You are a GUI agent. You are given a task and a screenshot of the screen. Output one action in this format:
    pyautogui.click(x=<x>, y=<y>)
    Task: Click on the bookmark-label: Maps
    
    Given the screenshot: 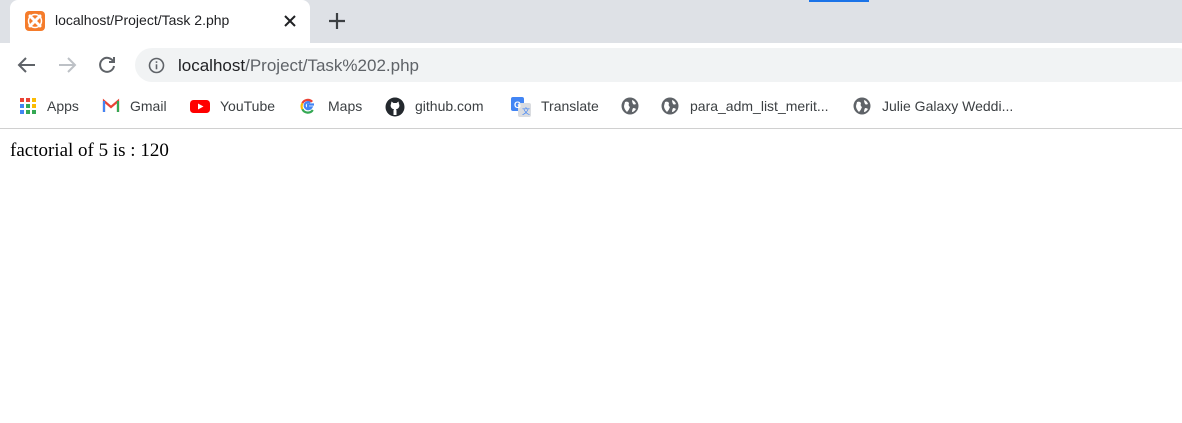 What is the action you would take?
    pyautogui.click(x=345, y=106)
    